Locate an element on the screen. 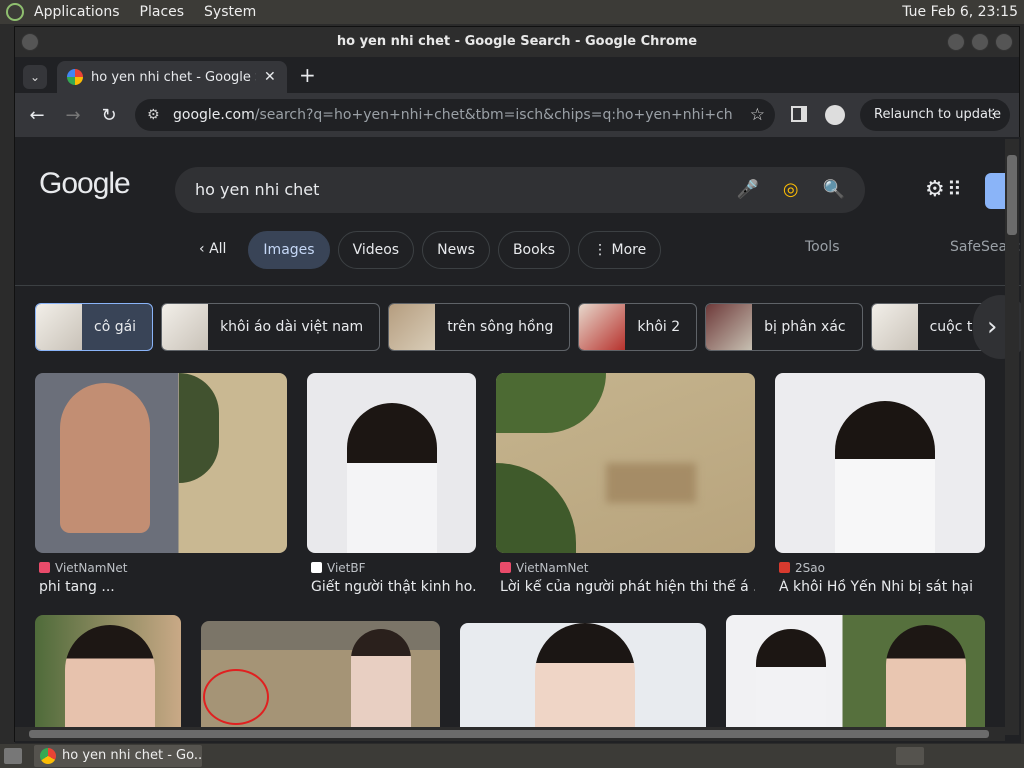  tab-search-button: ⌄ is located at coordinates (35, 77).